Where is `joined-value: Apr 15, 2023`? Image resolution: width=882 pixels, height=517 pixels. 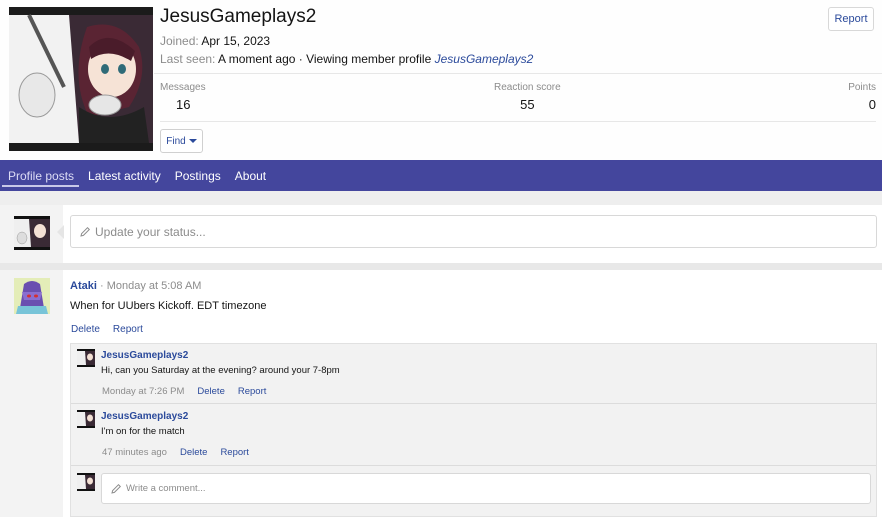 joined-value: Apr 15, 2023 is located at coordinates (236, 41).